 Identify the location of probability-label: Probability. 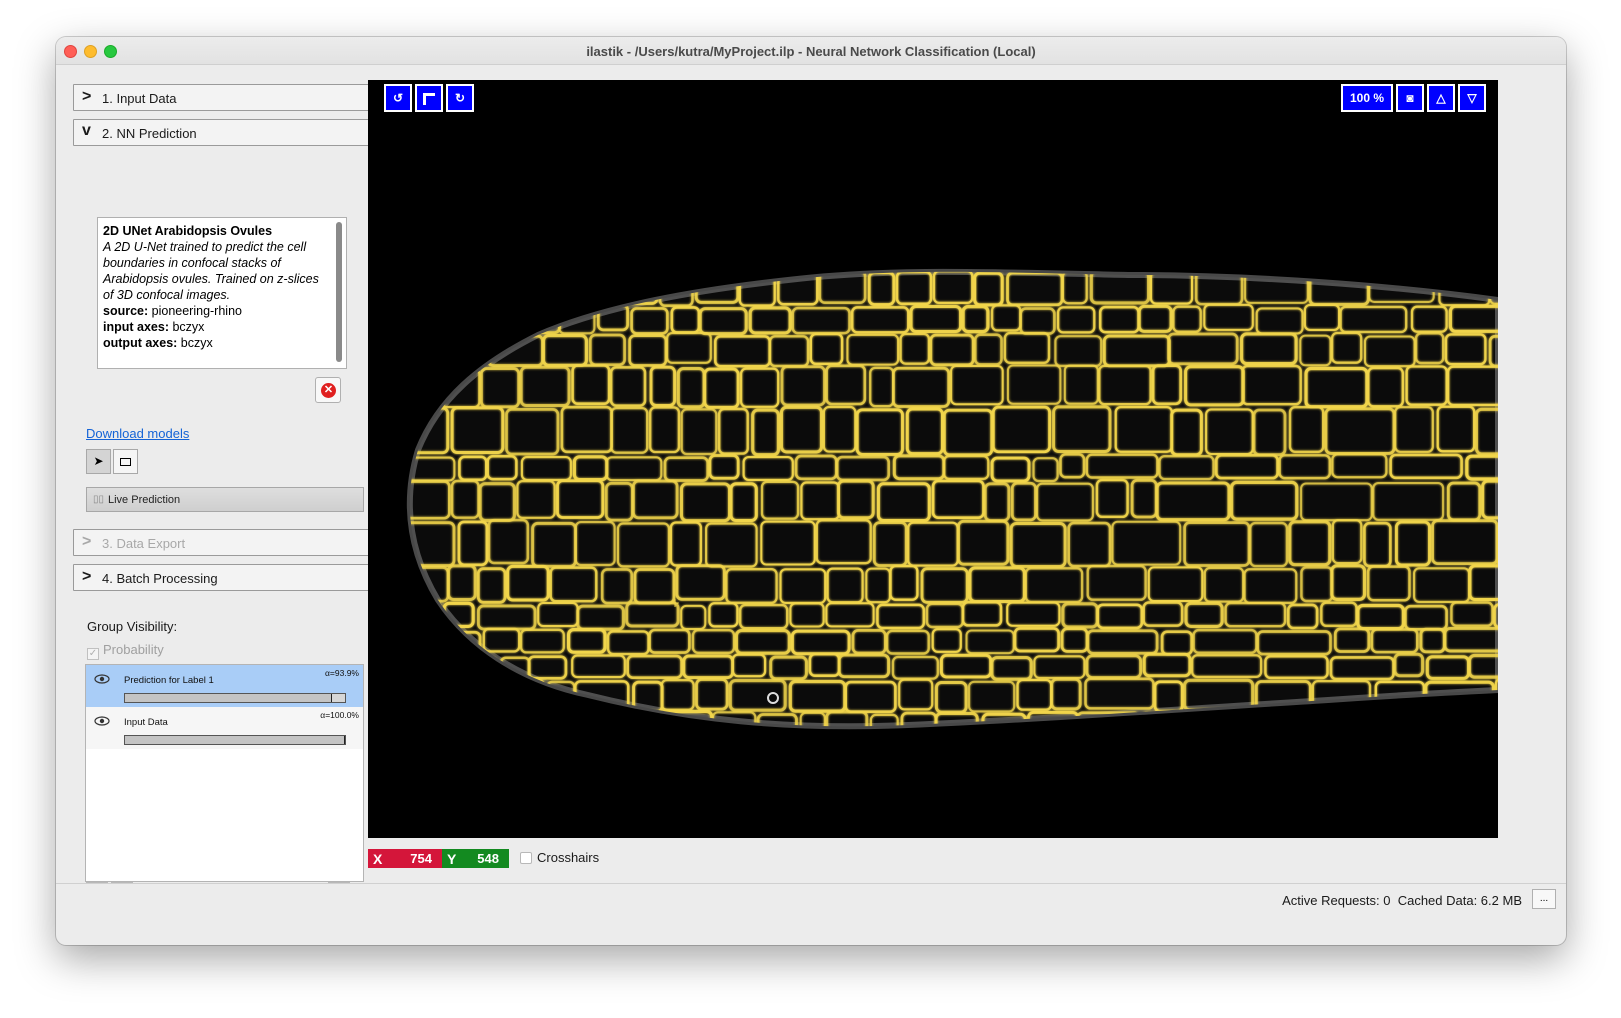
(133, 649).